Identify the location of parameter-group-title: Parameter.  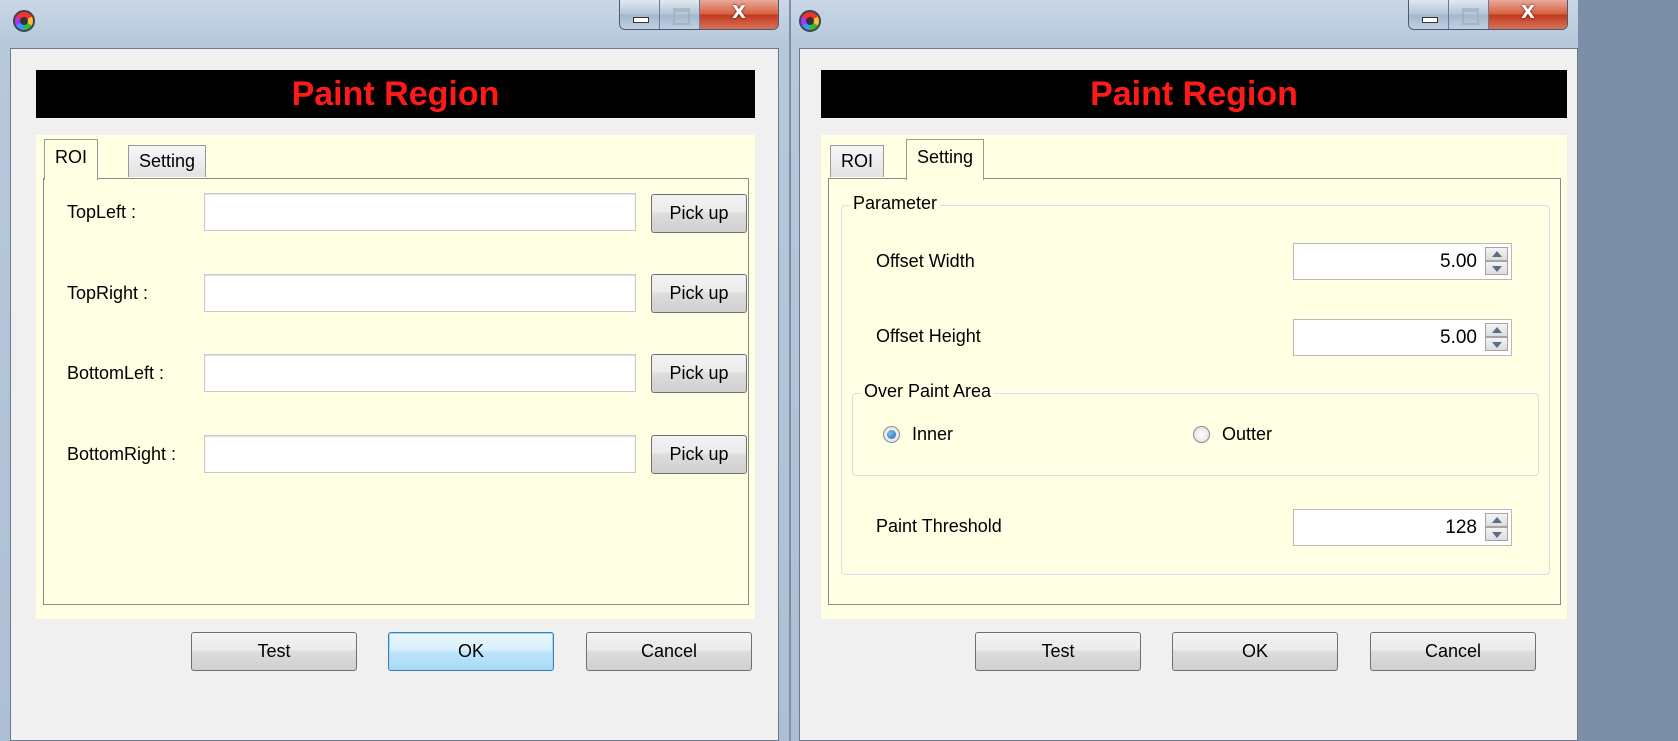
(895, 203).